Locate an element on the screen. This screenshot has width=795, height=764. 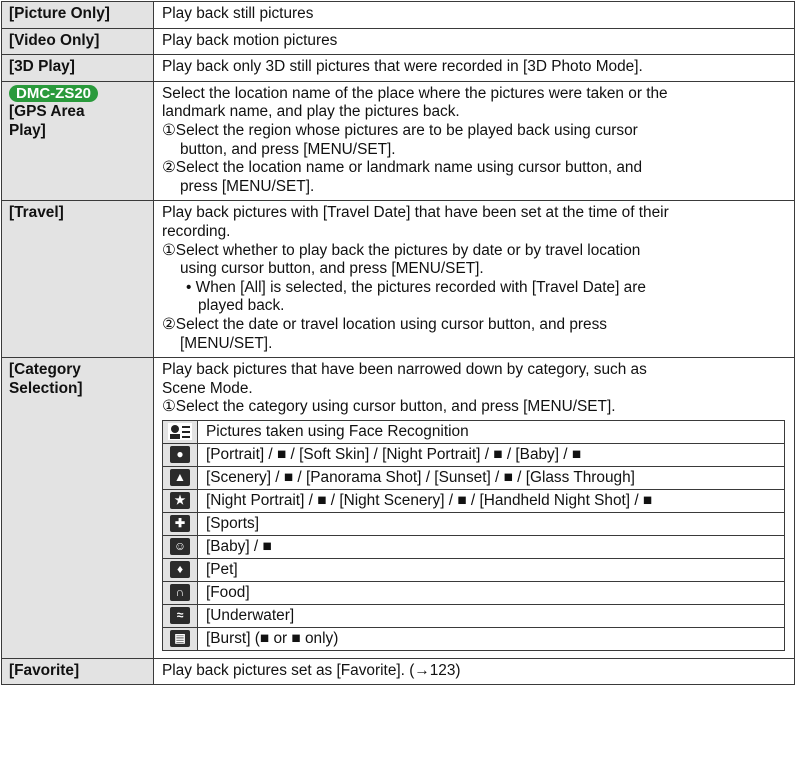
desc-line: Scene Mode. is located at coordinates (207, 388).